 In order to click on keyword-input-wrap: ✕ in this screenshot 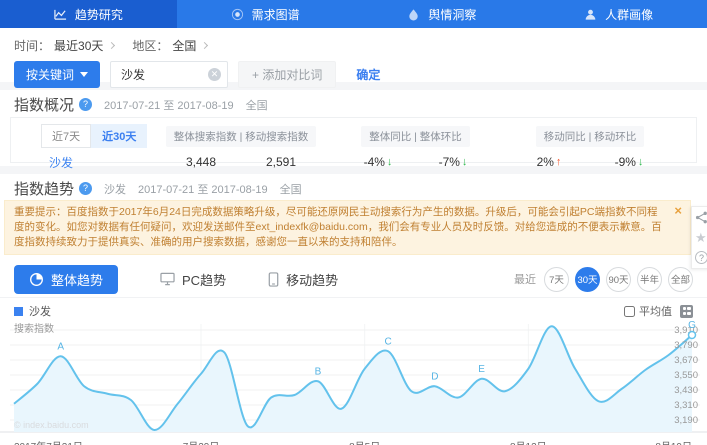, I will do `click(169, 74)`.